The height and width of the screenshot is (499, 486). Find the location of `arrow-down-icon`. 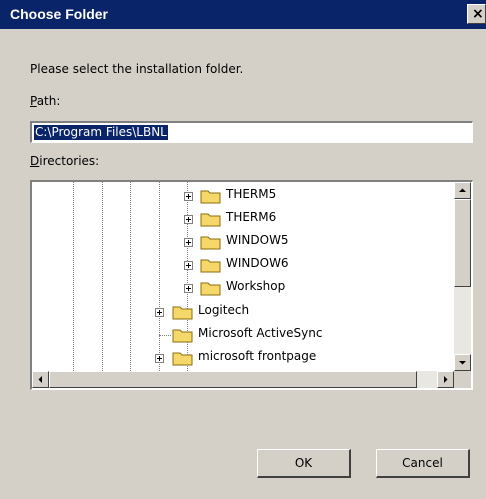

arrow-down-icon is located at coordinates (462, 363).